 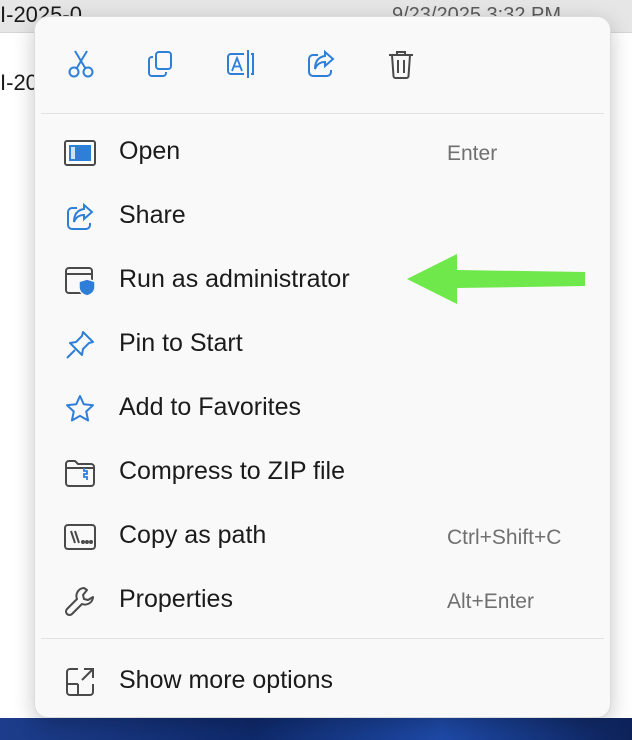 I want to click on more-options-icon, so click(x=80, y=682).